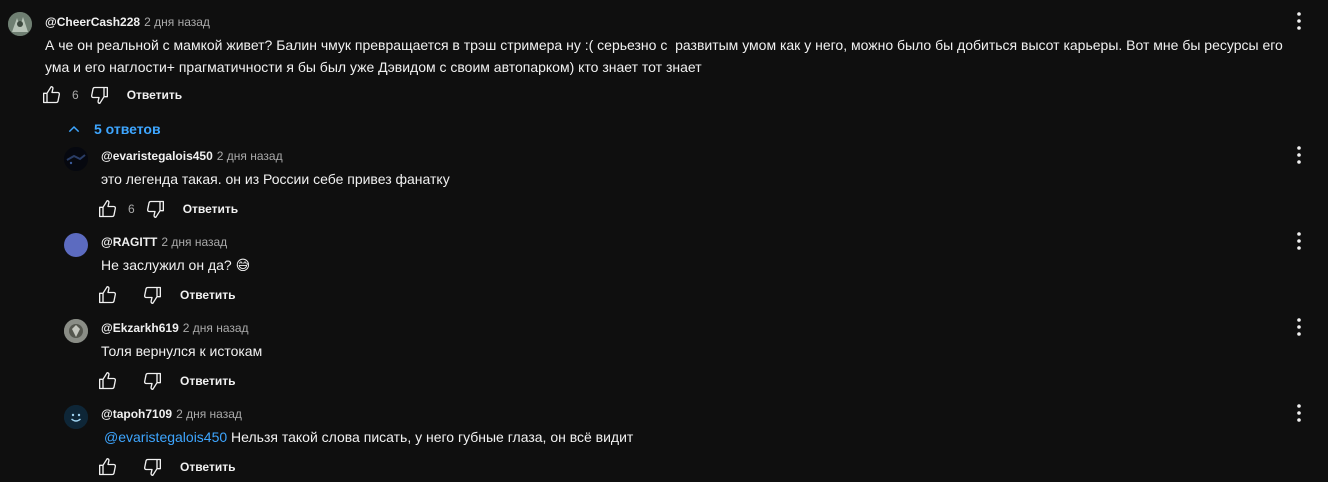 The height and width of the screenshot is (482, 1328). I want to click on comment-header: @tapoh7109 2 дня назад, so click(171, 414).